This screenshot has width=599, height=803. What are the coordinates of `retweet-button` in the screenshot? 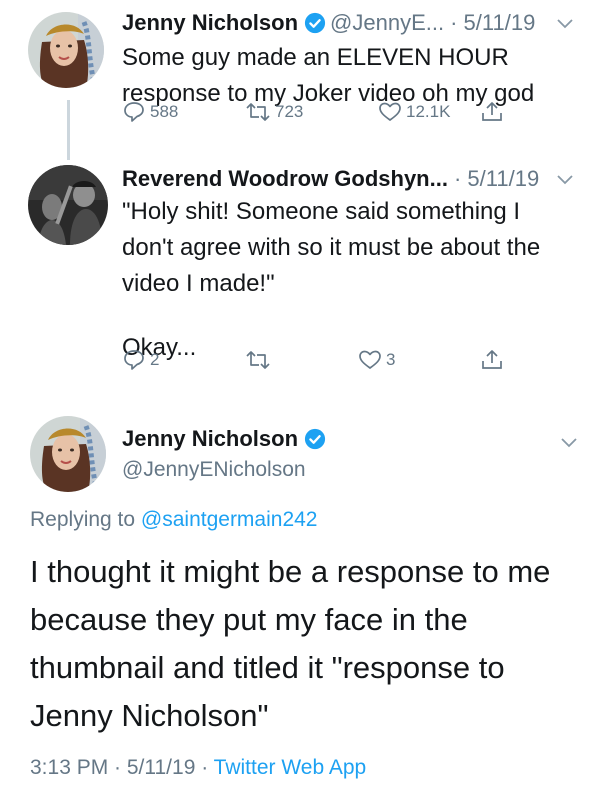 It's located at (258, 360).